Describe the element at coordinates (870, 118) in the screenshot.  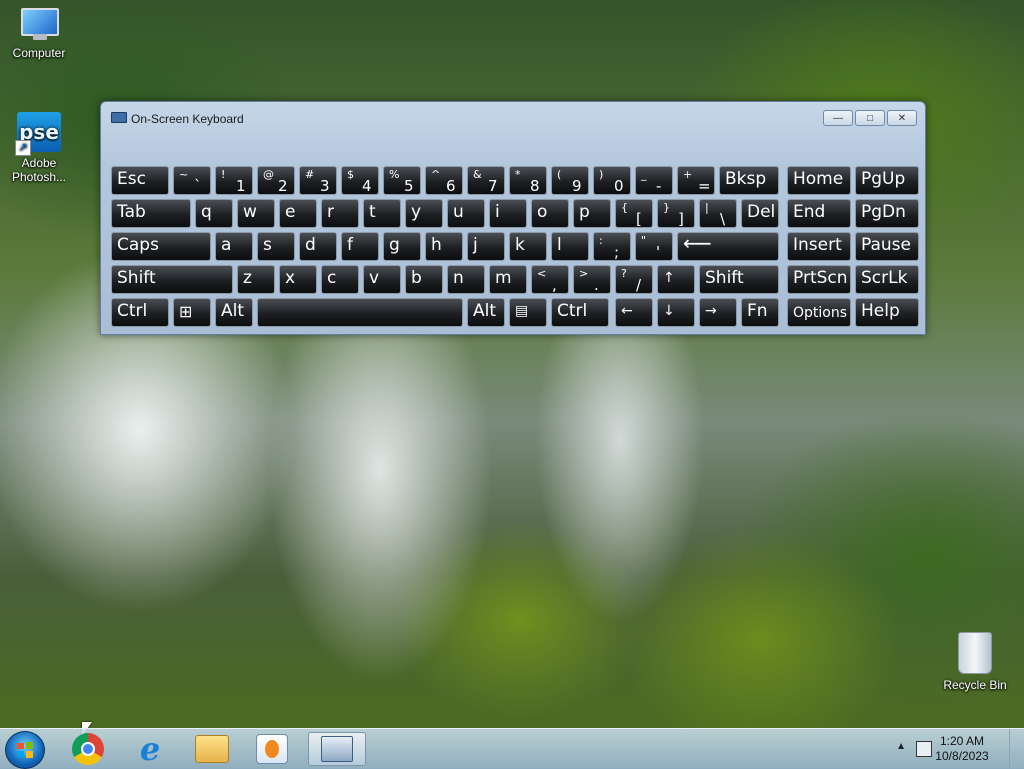
I see `maximize-button: □` at that location.